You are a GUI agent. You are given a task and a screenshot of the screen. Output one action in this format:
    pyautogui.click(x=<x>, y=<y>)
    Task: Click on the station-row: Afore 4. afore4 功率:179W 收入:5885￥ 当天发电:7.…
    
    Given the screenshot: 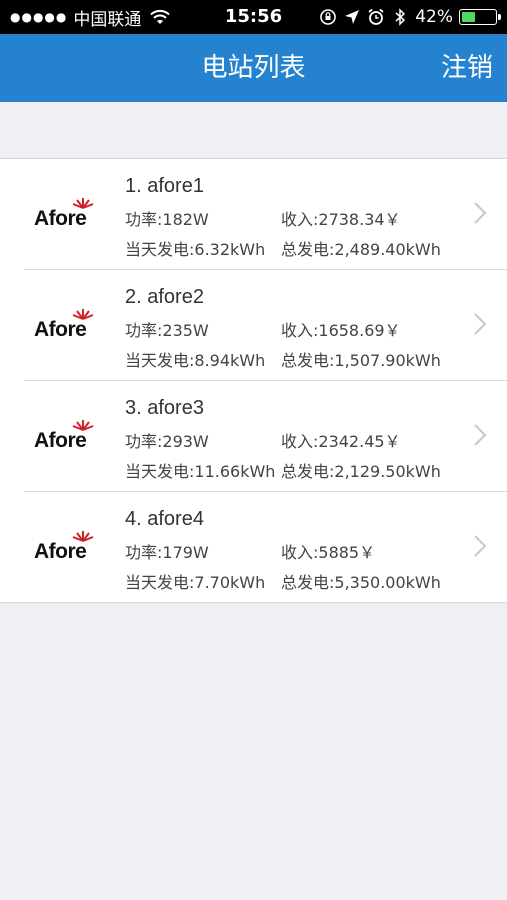 What is the action you would take?
    pyautogui.click(x=265, y=547)
    